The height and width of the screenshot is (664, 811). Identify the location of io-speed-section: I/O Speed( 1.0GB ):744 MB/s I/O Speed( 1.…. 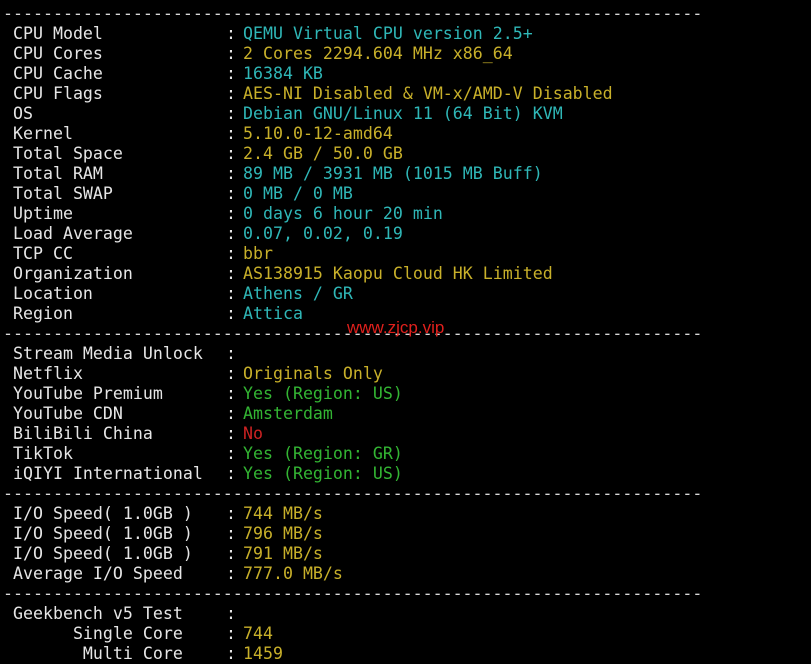
(407, 544).